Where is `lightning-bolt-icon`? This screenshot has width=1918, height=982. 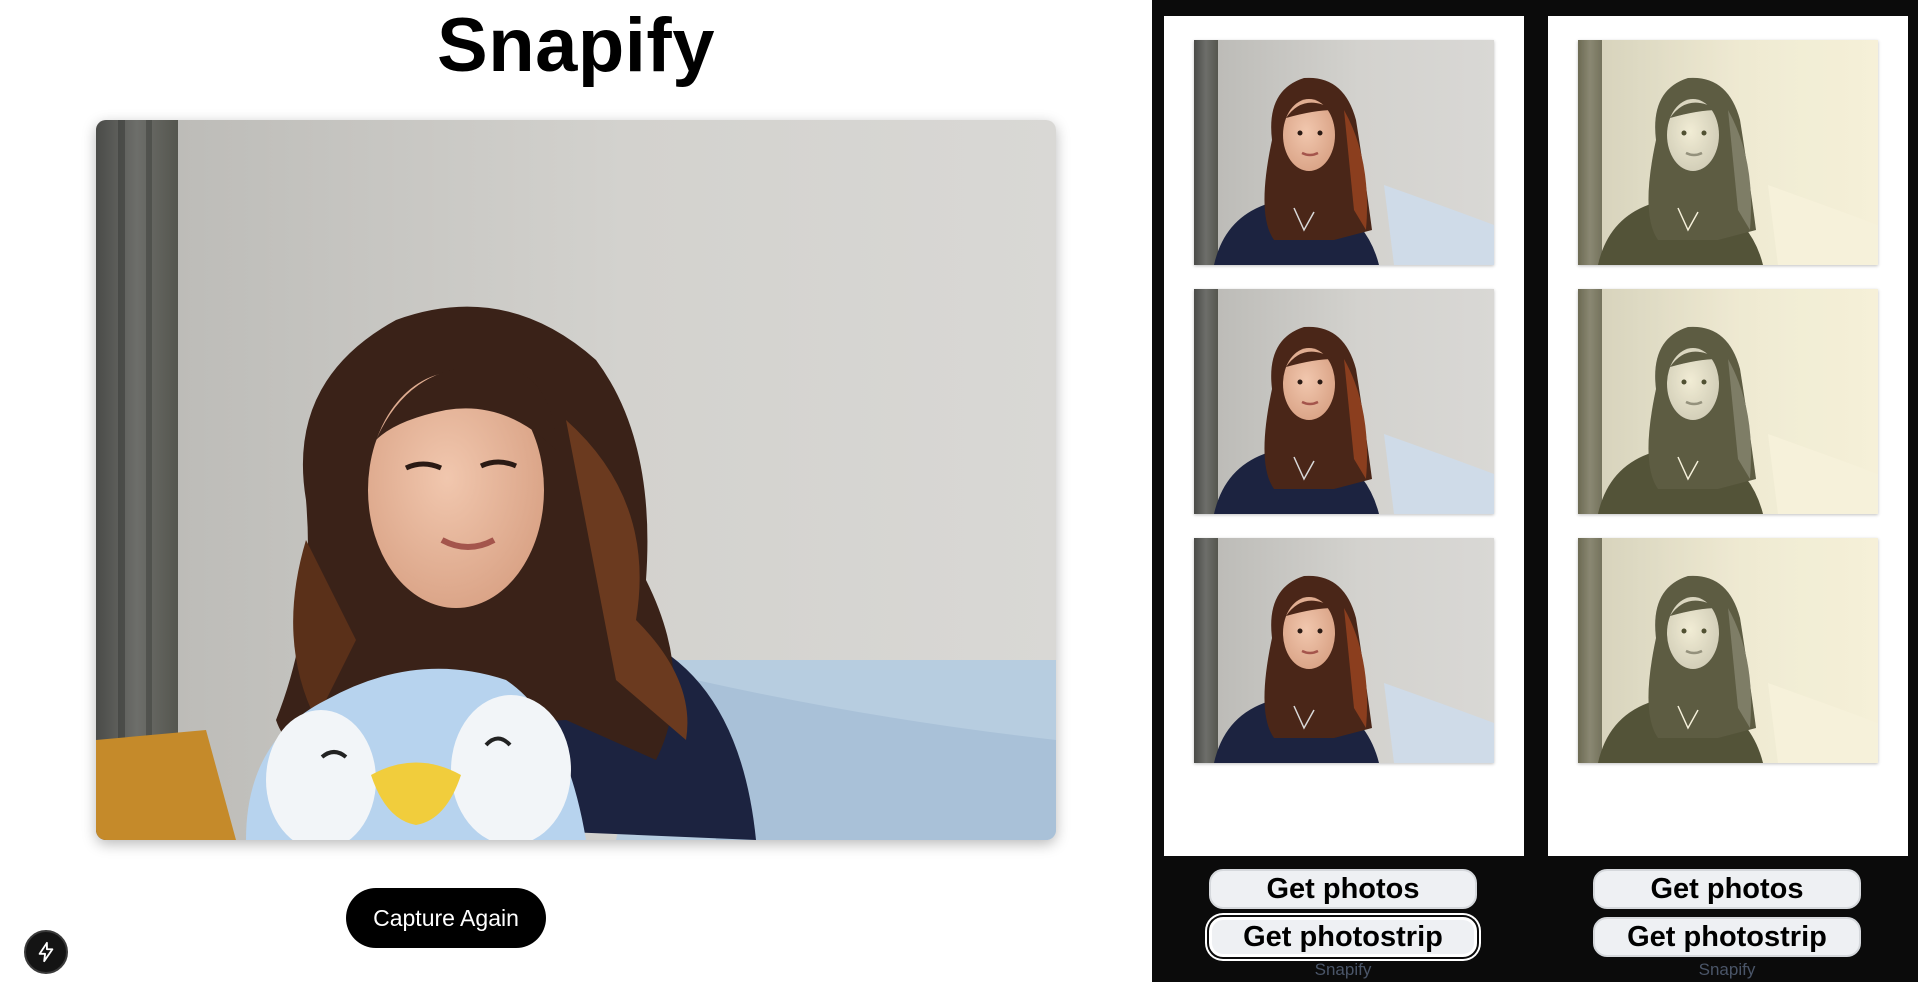
lightning-bolt-icon is located at coordinates (46, 952).